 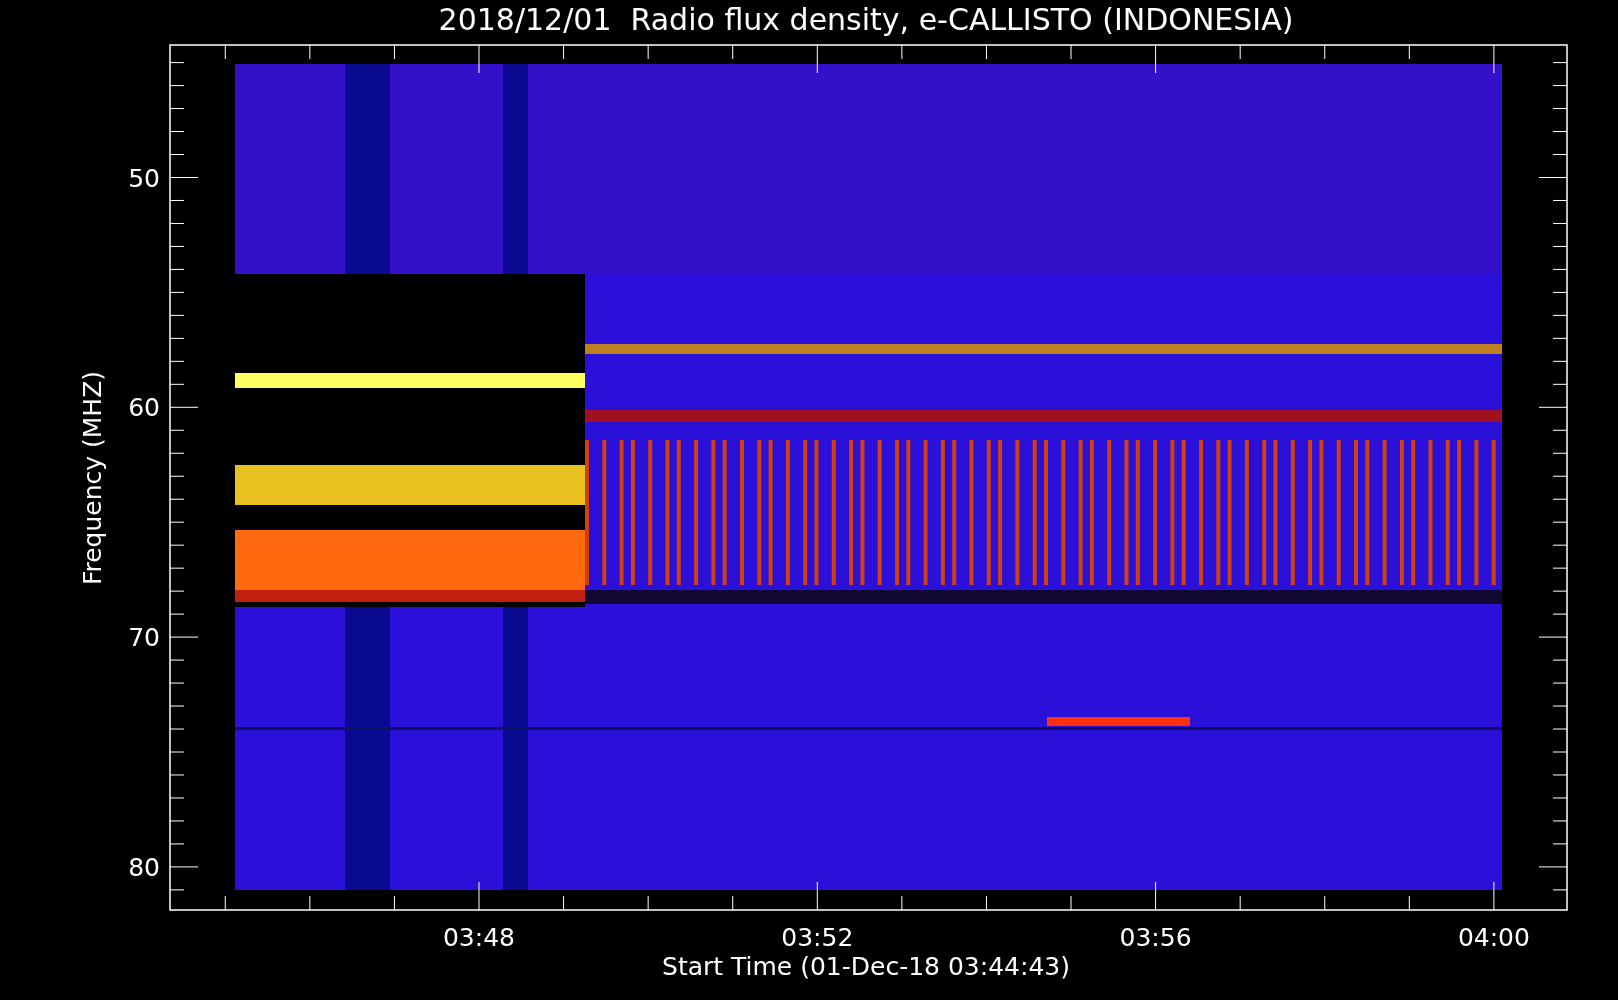 What do you see at coordinates (144, 638) in the screenshot?
I see `y-tick-label: 70` at bounding box center [144, 638].